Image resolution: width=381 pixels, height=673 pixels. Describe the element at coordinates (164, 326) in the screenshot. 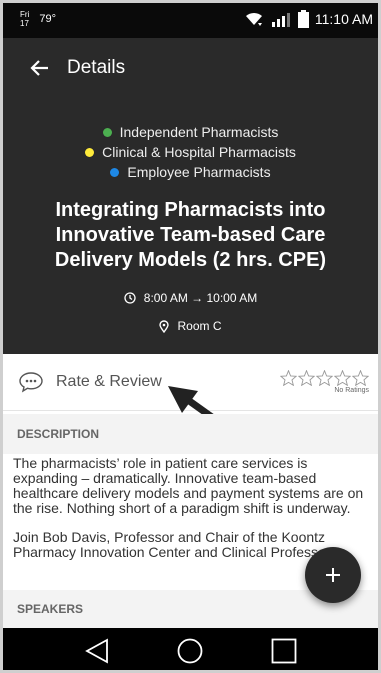

I see `location-pin-icon` at that location.